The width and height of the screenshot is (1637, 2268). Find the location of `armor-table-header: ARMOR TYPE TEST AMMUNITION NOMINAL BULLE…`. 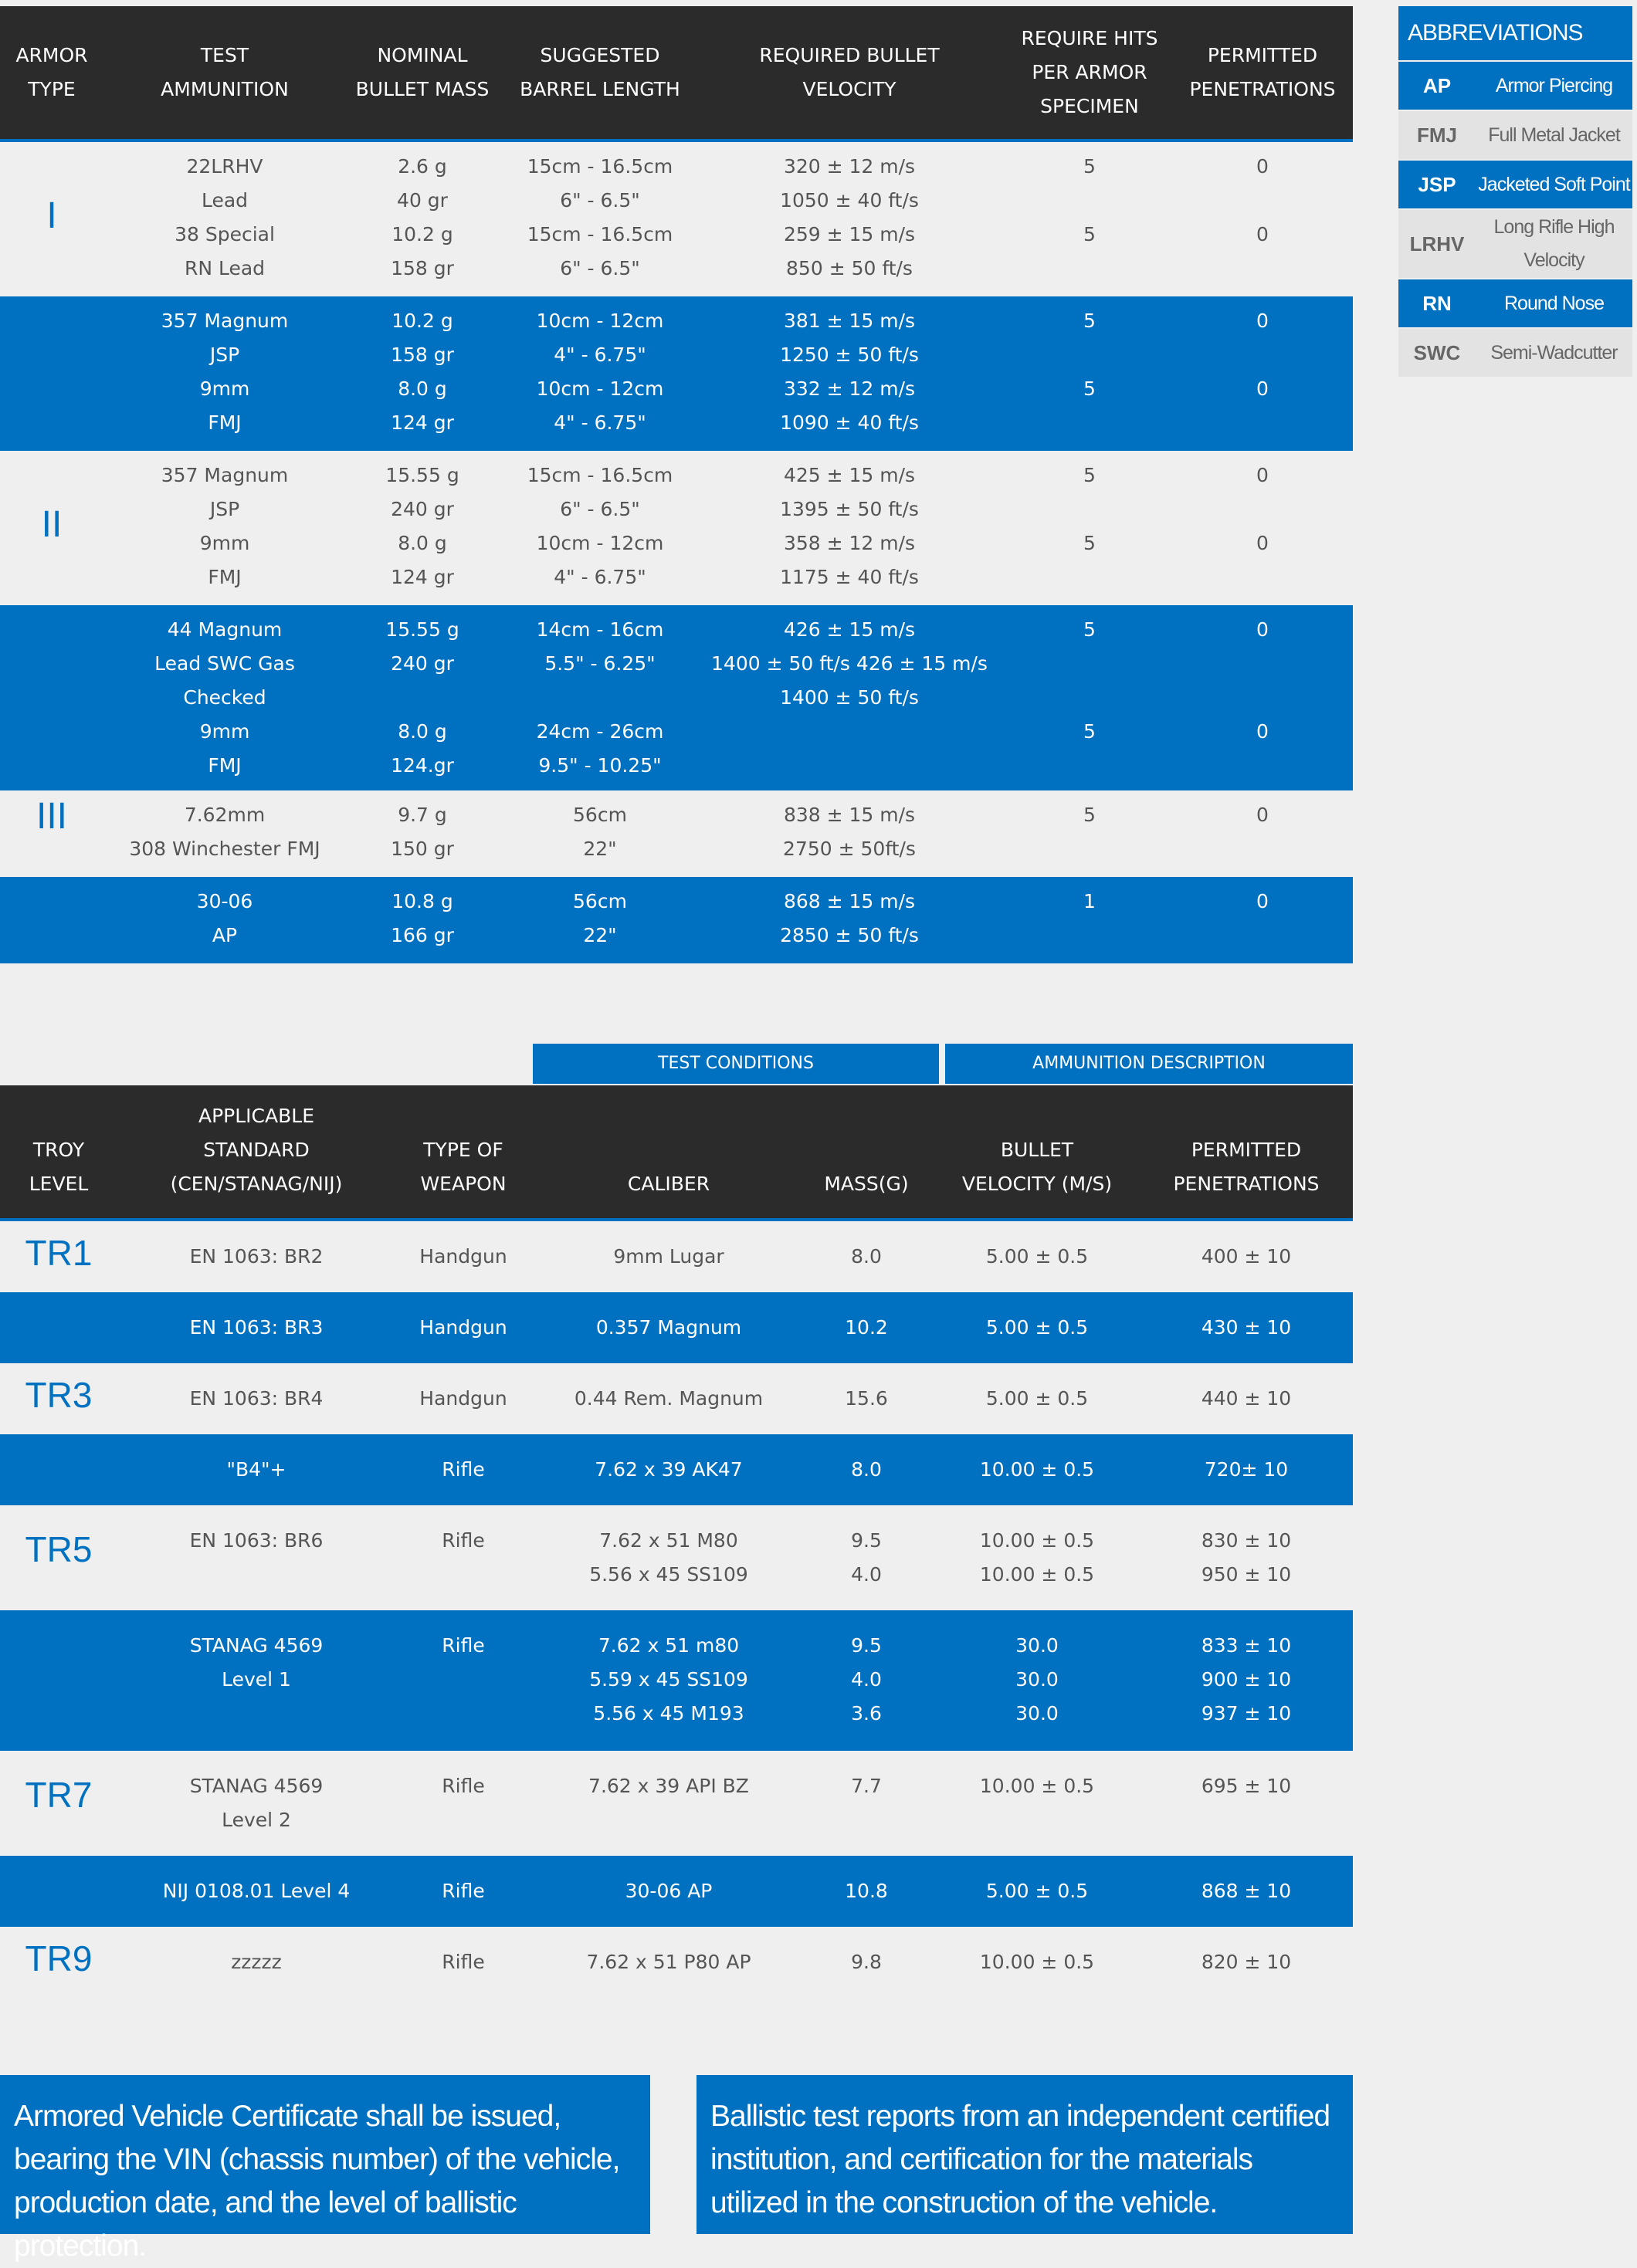

armor-table-header: ARMOR TYPE TEST AMMUNITION NOMINAL BULLE… is located at coordinates (676, 74).